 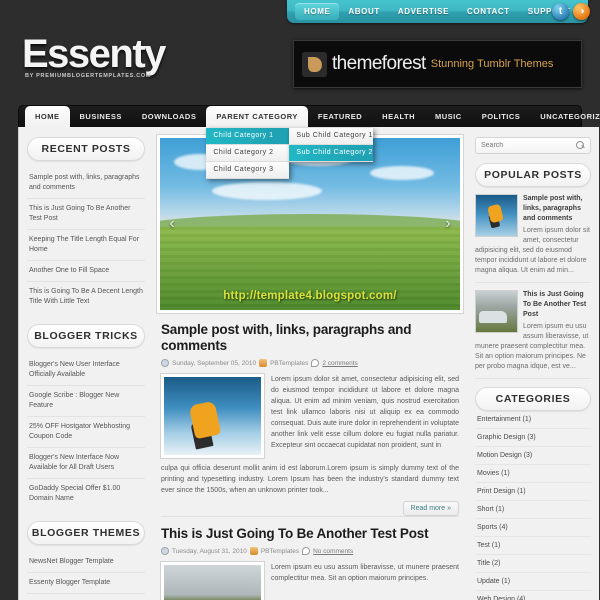 I want to click on category-item: Motion Design (3), so click(x=533, y=456).